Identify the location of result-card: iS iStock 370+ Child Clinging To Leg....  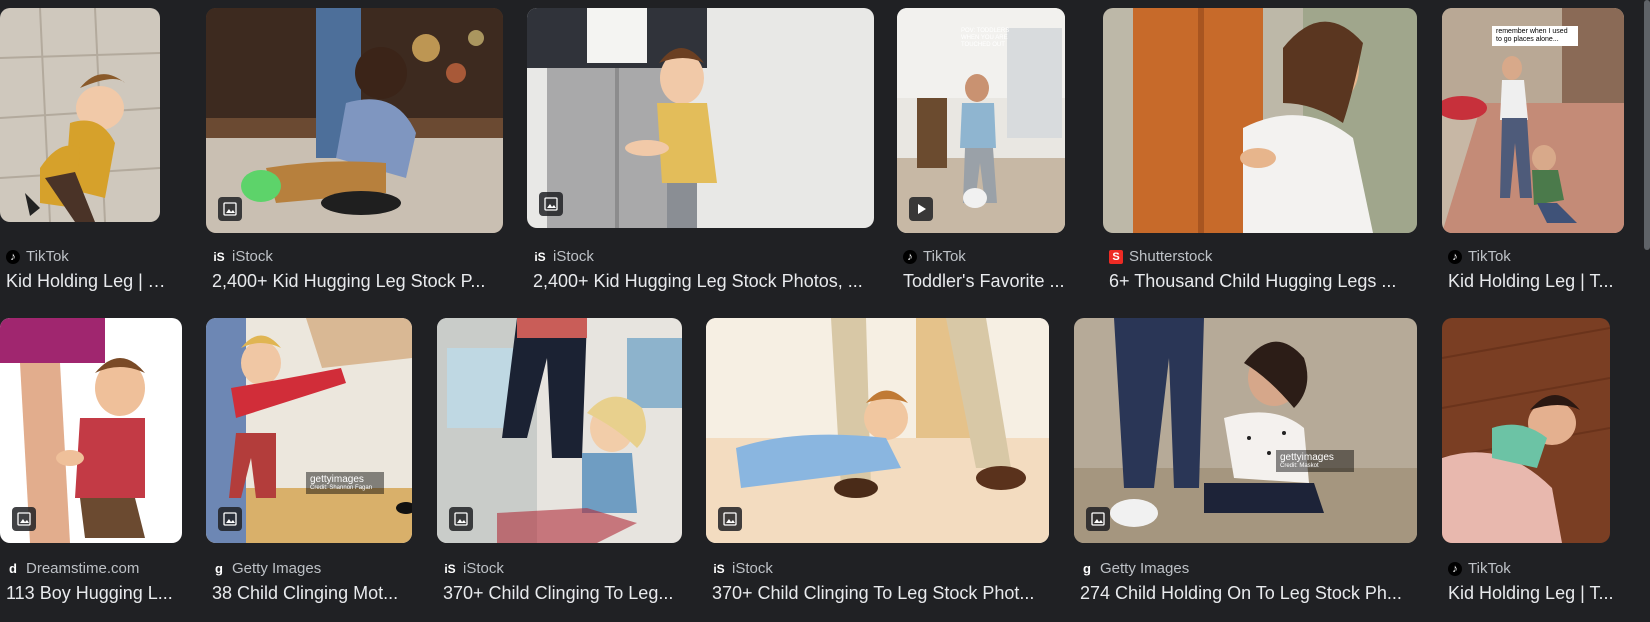
(562, 460).